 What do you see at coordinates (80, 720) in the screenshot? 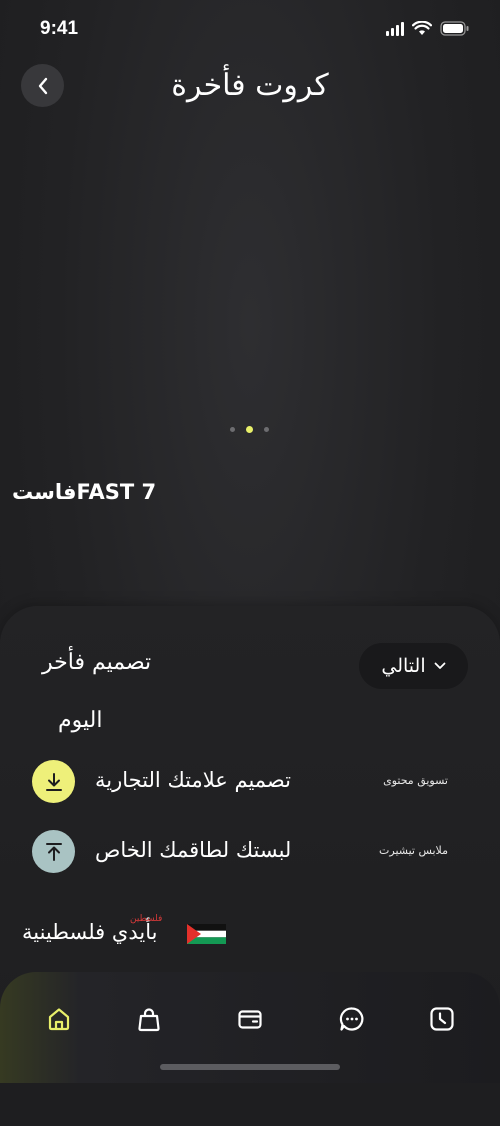
I see `date-label: اليوم` at bounding box center [80, 720].